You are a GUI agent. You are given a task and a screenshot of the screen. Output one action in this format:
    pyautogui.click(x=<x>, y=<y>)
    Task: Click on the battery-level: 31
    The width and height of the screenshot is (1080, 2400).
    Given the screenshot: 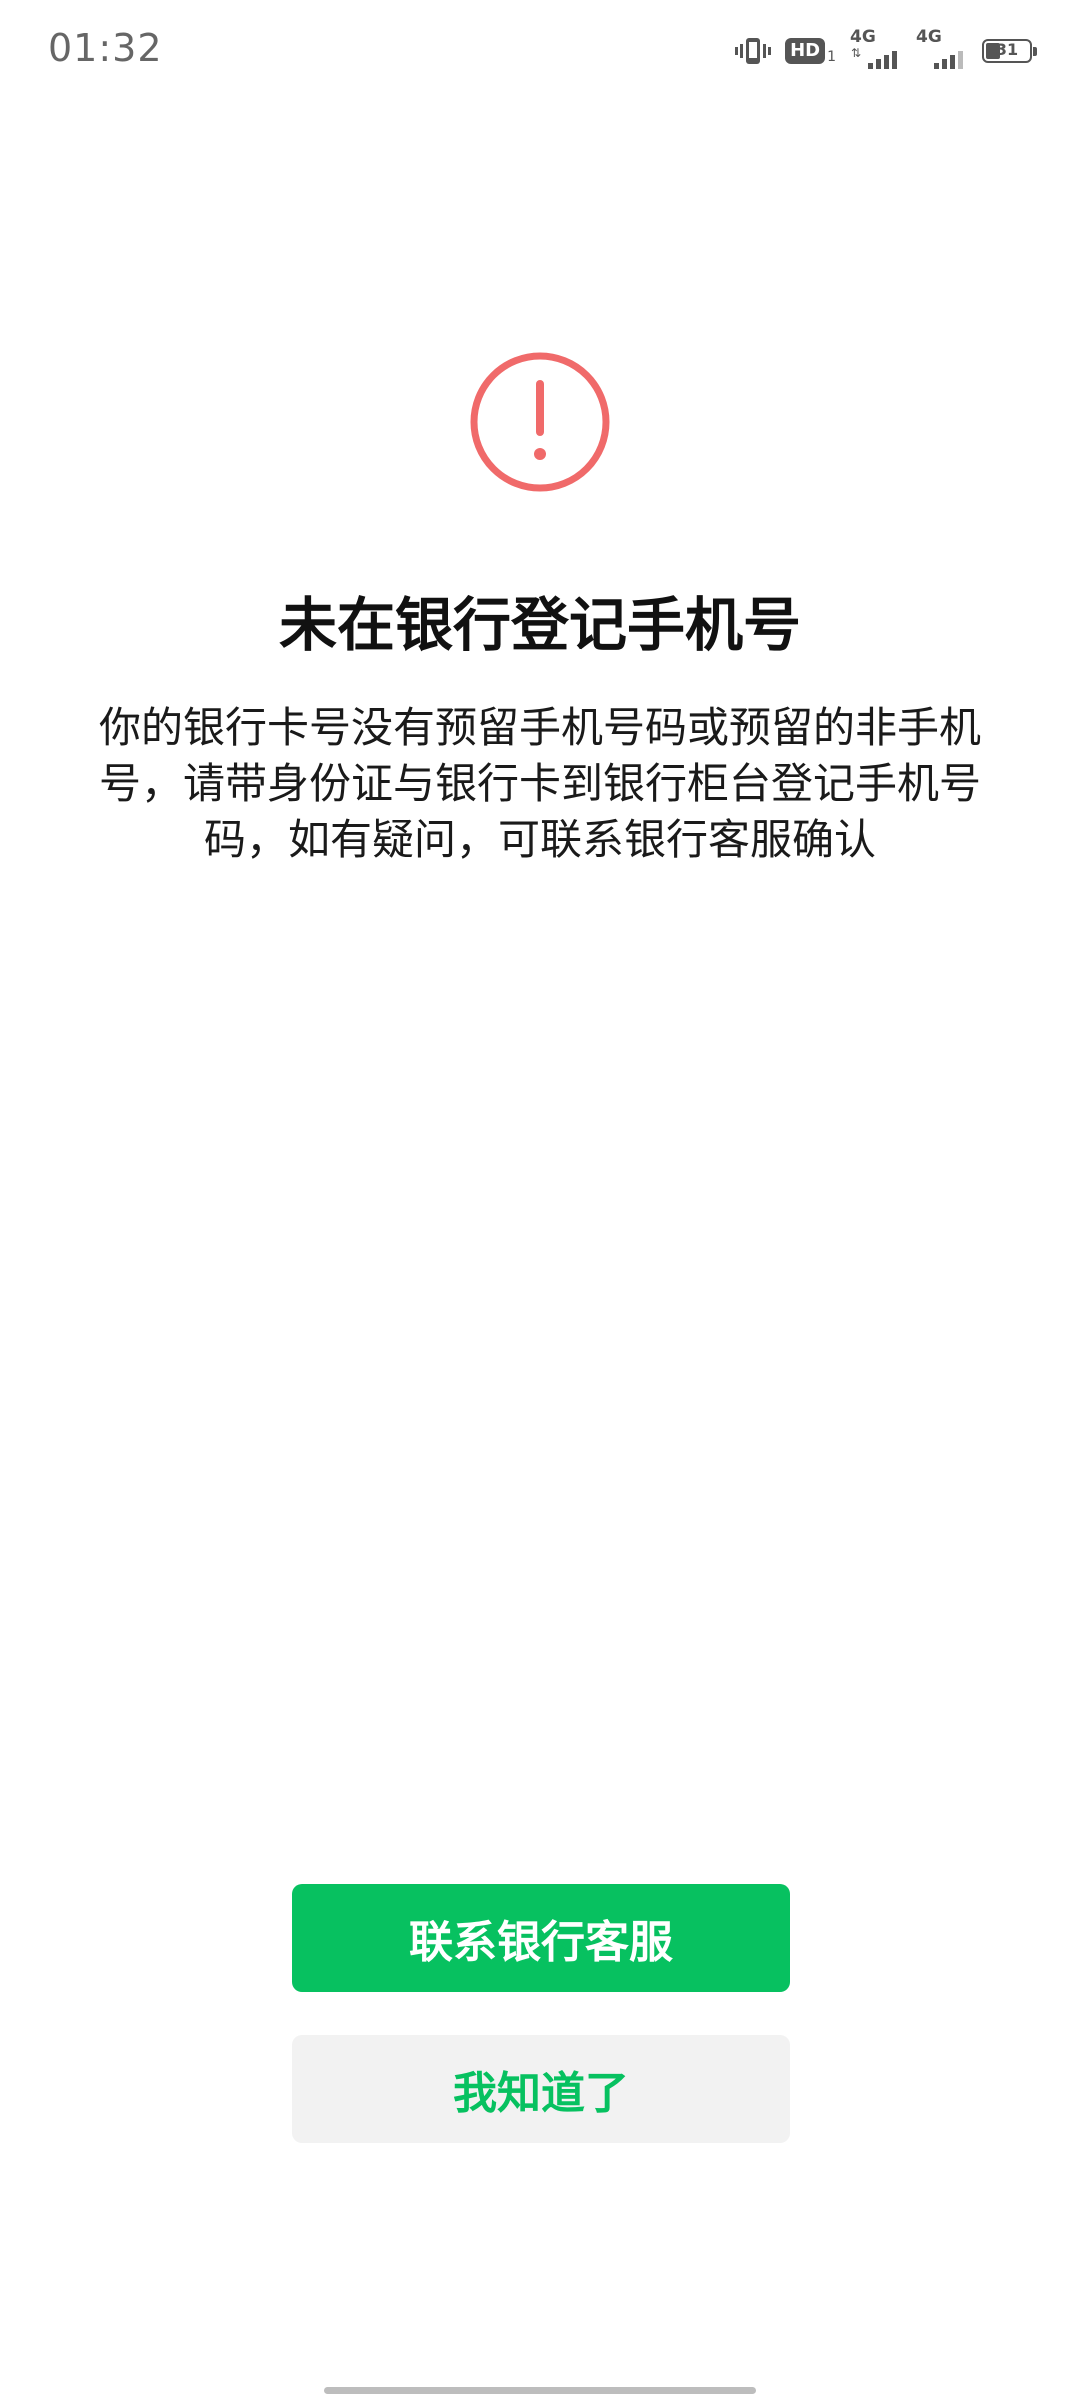 What is the action you would take?
    pyautogui.click(x=1007, y=49)
    